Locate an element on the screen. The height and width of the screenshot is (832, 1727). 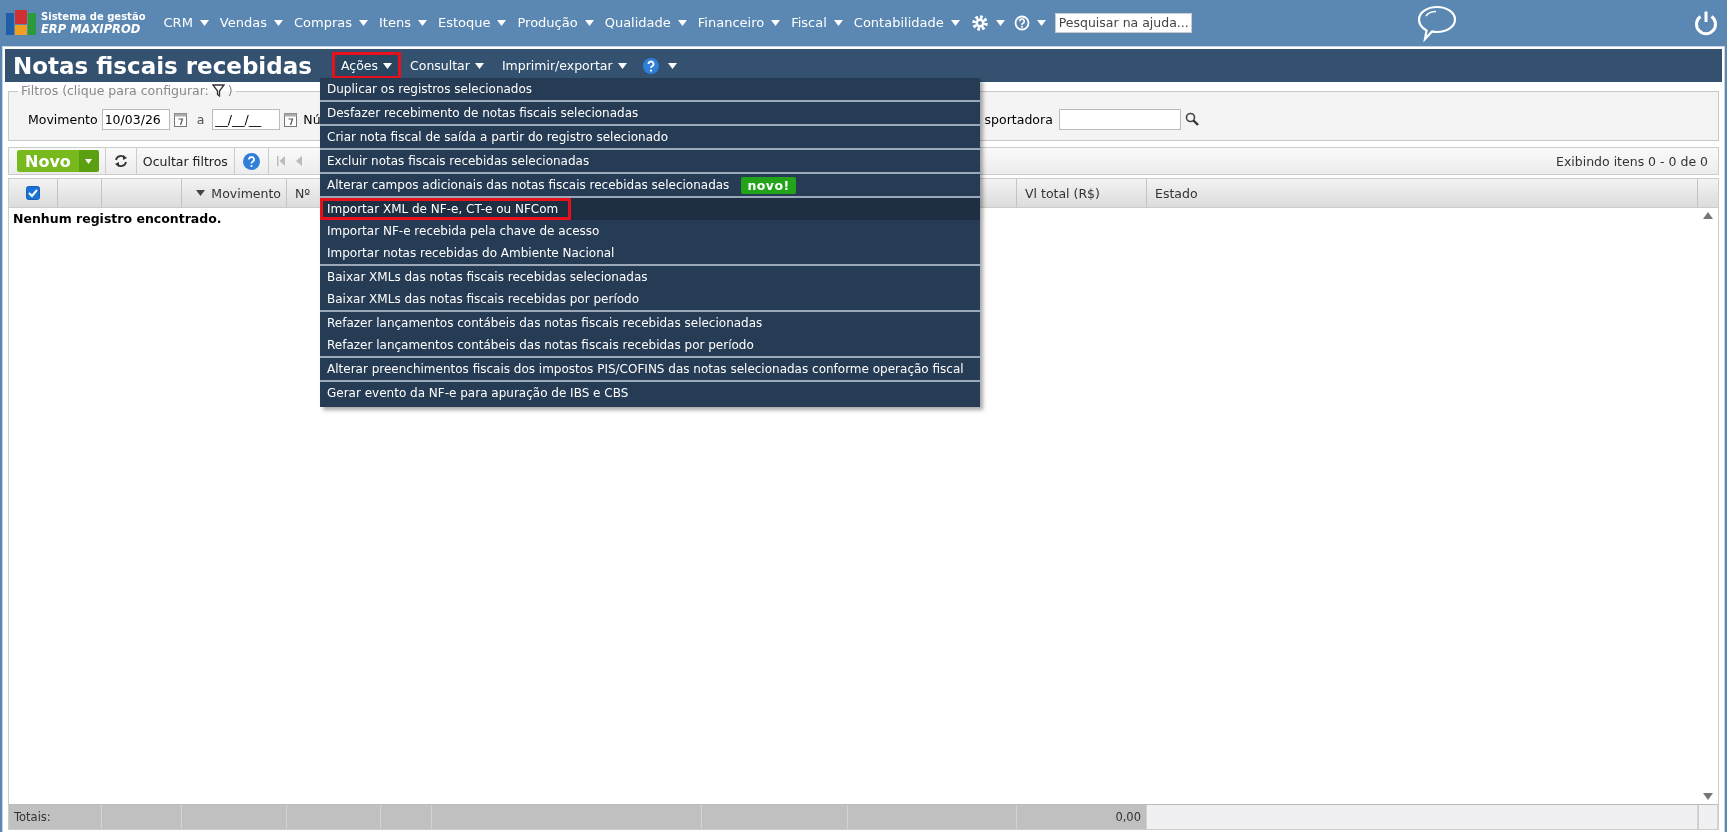
logo-title: ERP MAXIPROD is located at coordinates (91, 28).